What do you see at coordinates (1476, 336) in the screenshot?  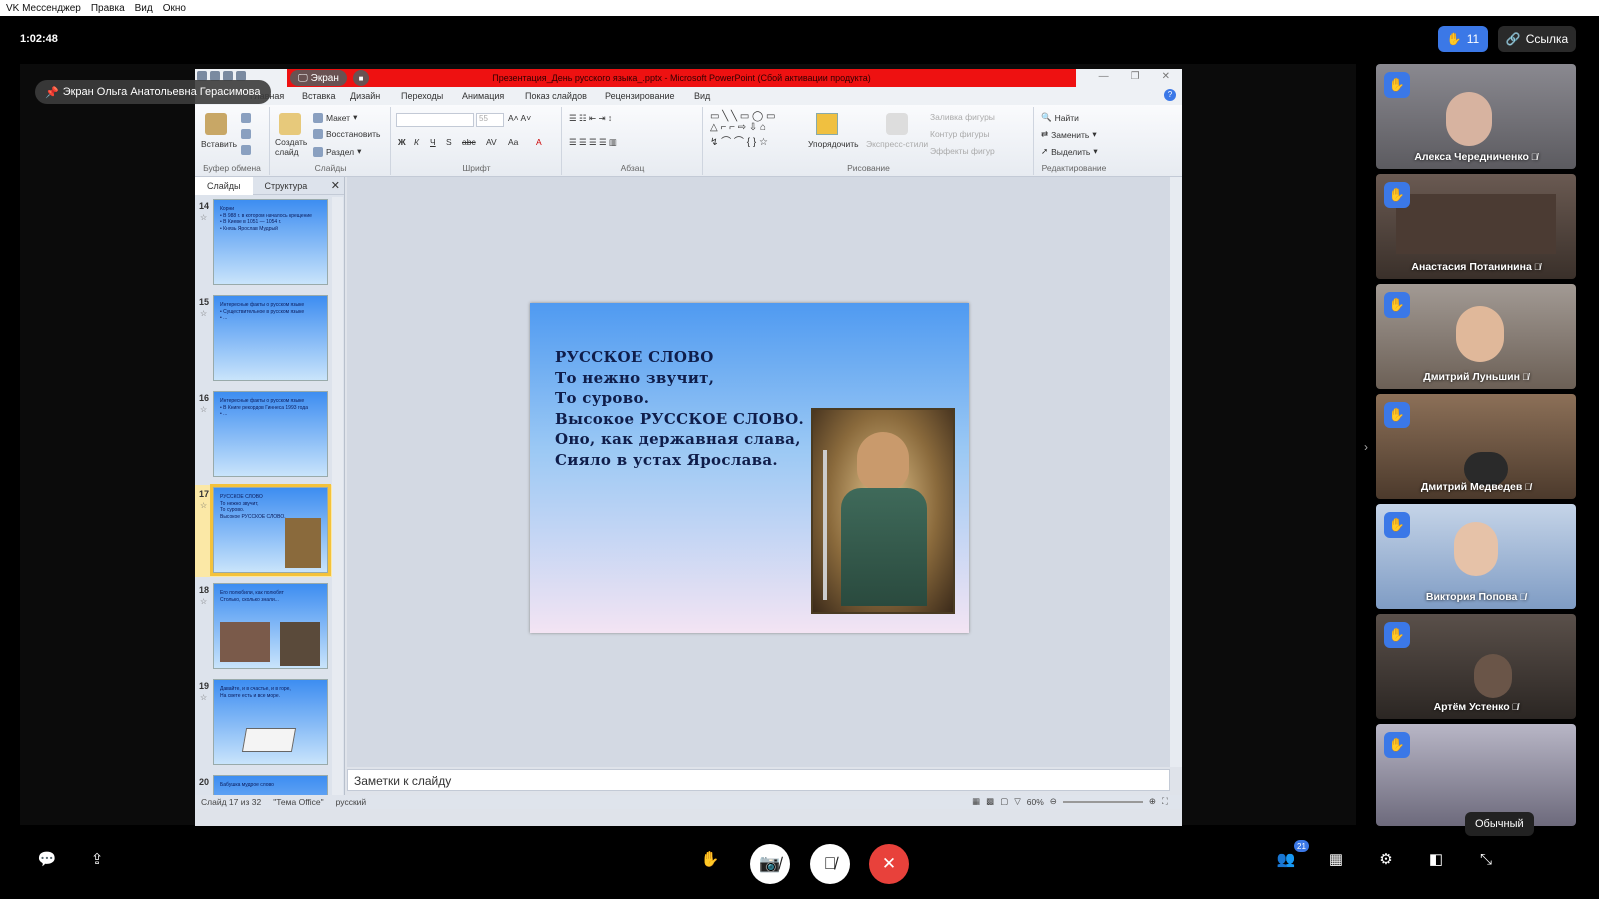 I see `participant-tile: ✋ Дмитрий Луньшин 🎙̸` at bounding box center [1476, 336].